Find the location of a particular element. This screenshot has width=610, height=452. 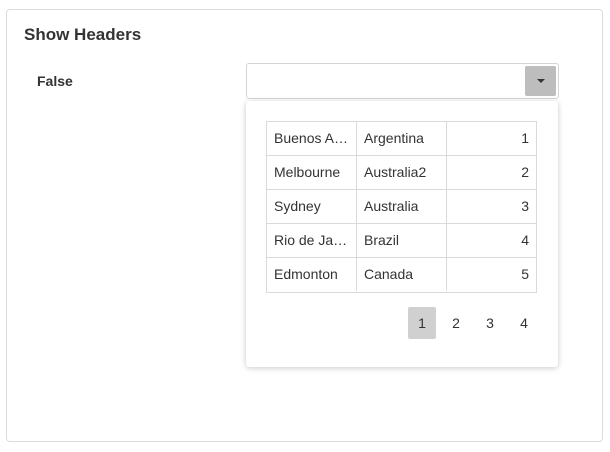

id-cell: 1 is located at coordinates (525, 138).